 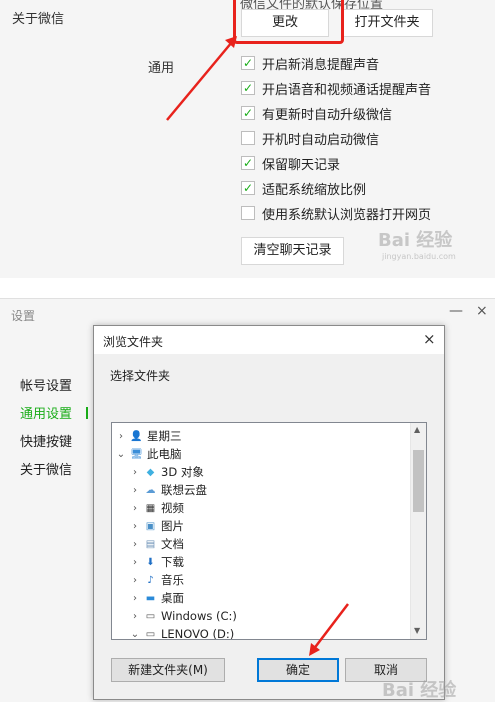 What do you see at coordinates (261, 544) in the screenshot?
I see `tree-item: › ▤ 文档` at bounding box center [261, 544].